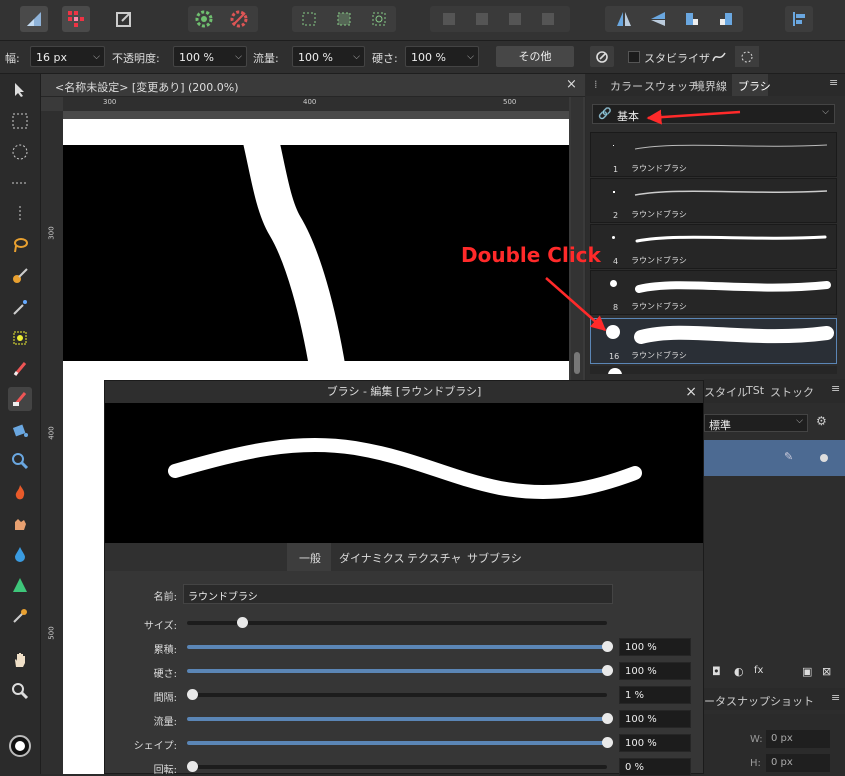 This screenshot has width=845, height=776. I want to click on width-field: 16 px ⌵, so click(67, 56).